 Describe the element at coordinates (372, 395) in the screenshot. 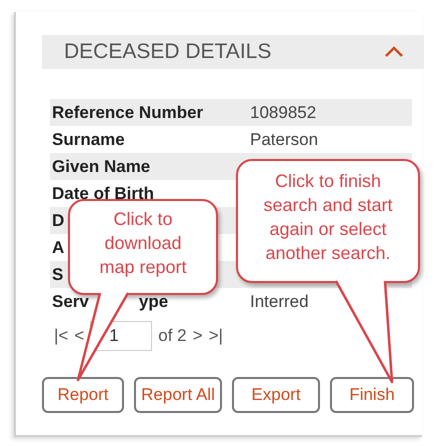

I see `finish-button: Finish` at that location.